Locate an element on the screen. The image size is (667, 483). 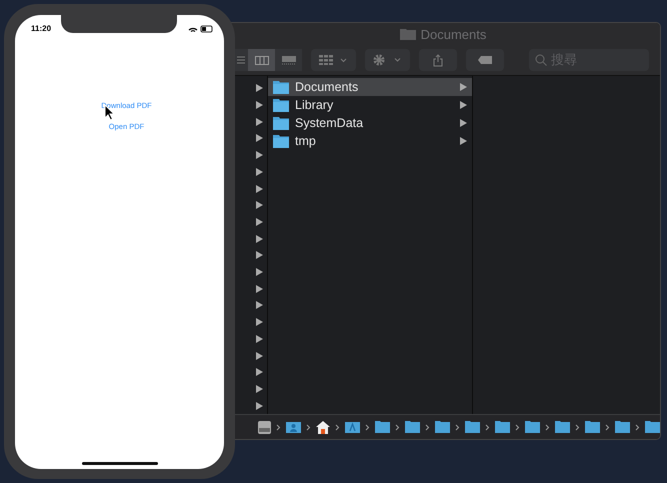
gallery-view-icon is located at coordinates (289, 60).